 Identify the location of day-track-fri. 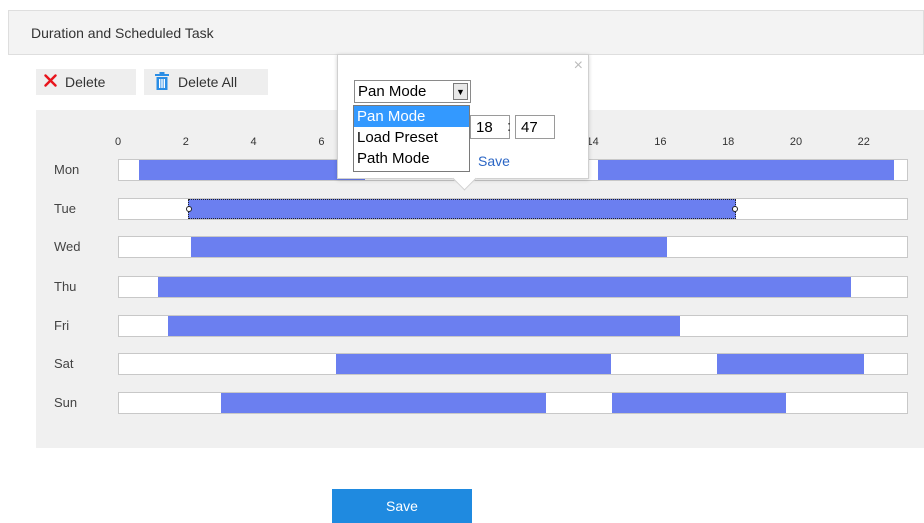
(513, 326).